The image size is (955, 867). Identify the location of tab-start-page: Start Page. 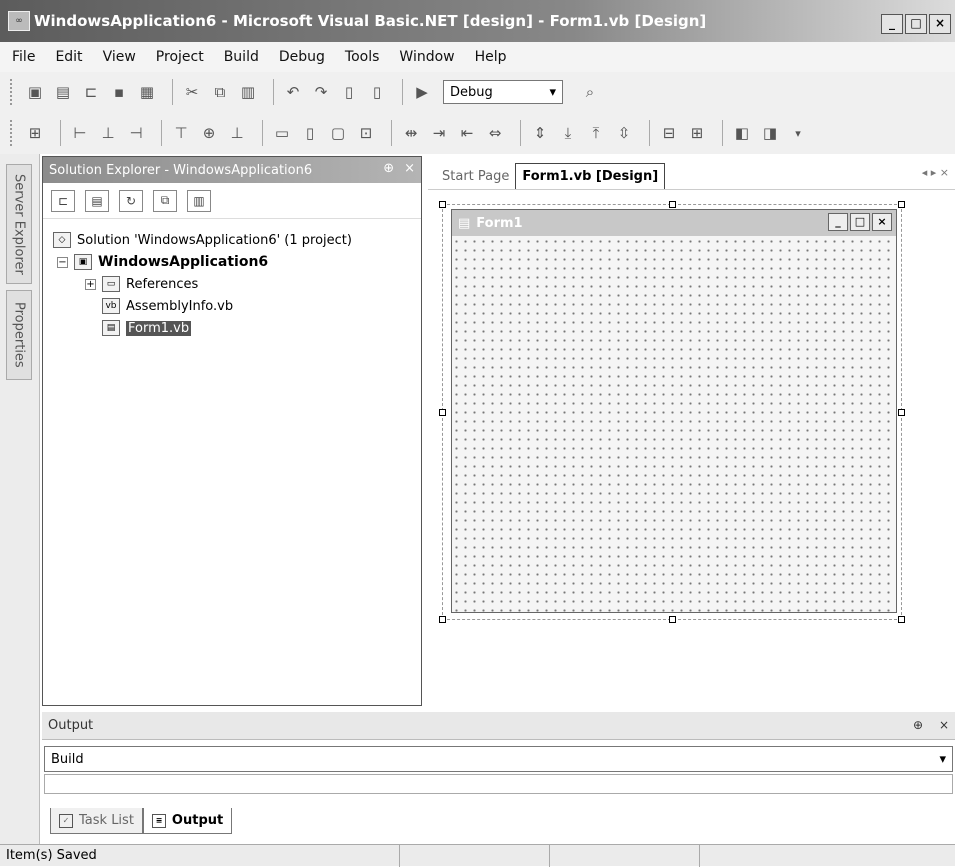
(475, 176).